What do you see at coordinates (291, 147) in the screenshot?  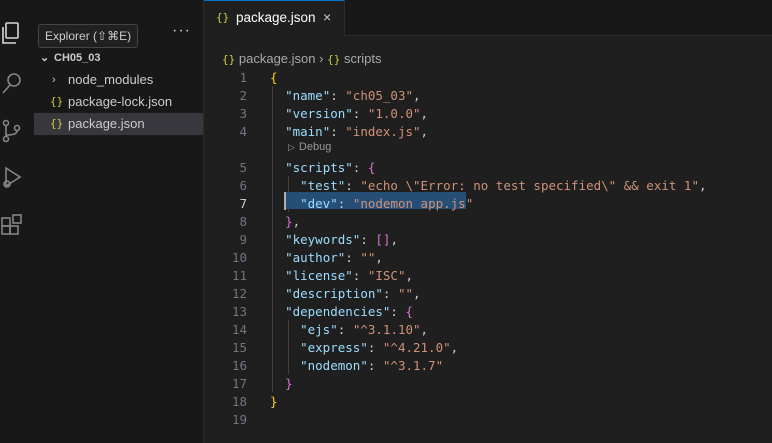 I see `play-icon: ▷` at bounding box center [291, 147].